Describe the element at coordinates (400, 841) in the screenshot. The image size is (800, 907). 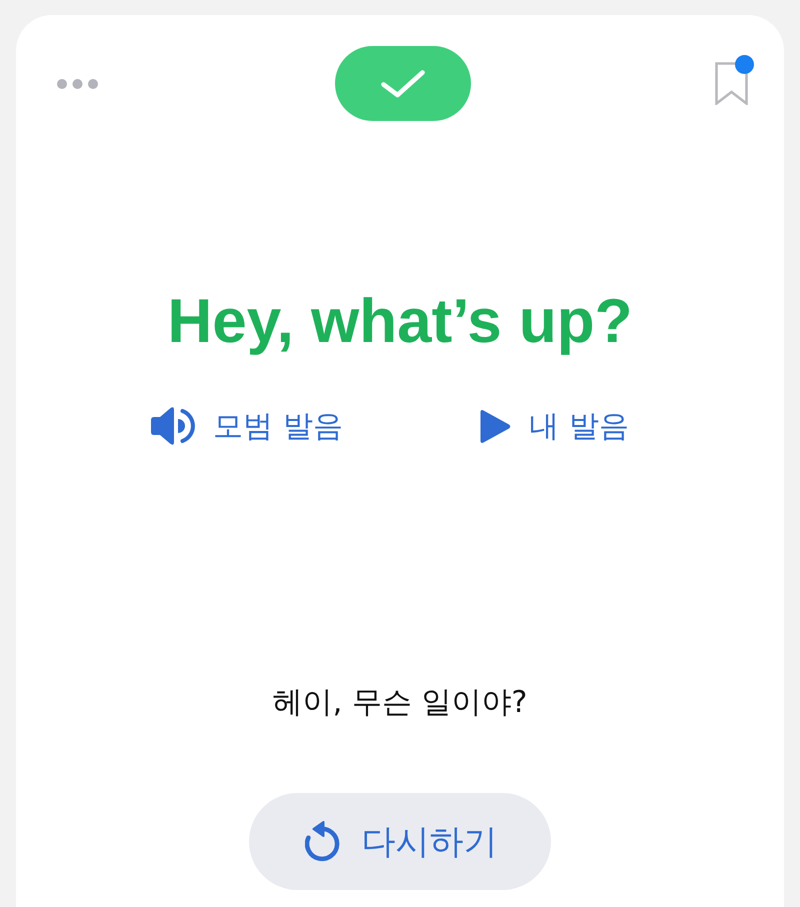
I see `retry-button: 다시하기` at that location.